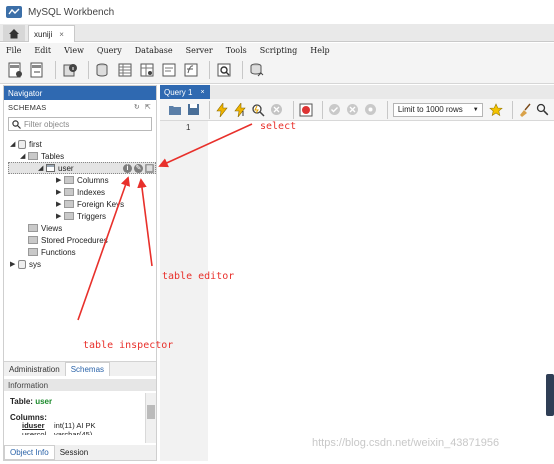  What do you see at coordinates (25, 264) in the screenshot?
I see `tree-item-sys: ▶ sys` at bounding box center [25, 264].